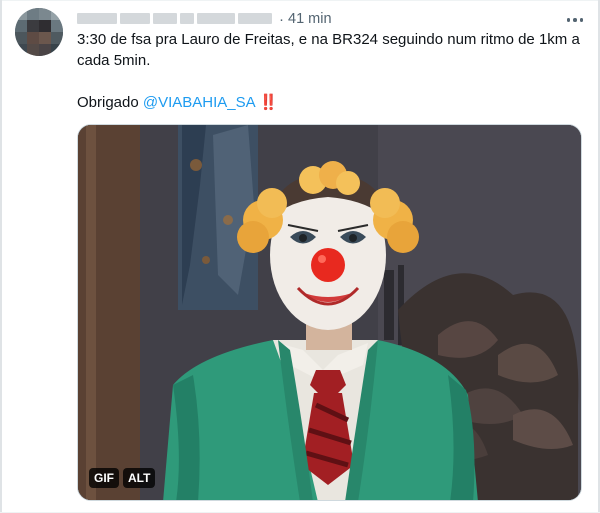 This screenshot has height=513, width=600. I want to click on alt-badge: ALT, so click(139, 478).